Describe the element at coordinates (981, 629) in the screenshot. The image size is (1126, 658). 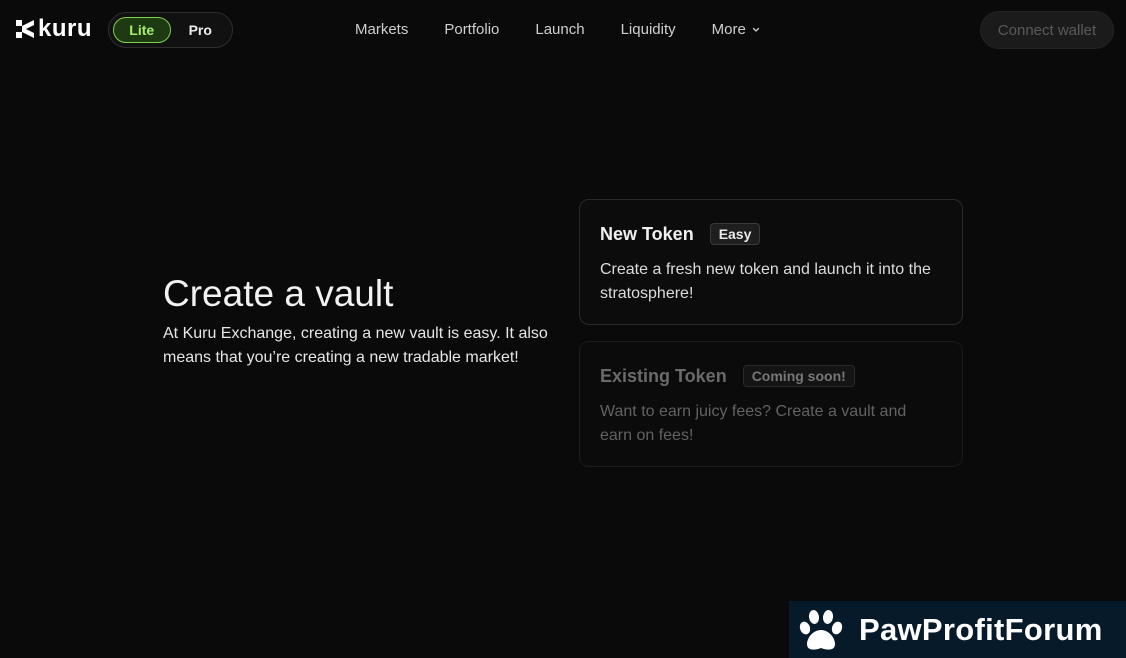
I see `watermark-text: PawProfitForum` at that location.